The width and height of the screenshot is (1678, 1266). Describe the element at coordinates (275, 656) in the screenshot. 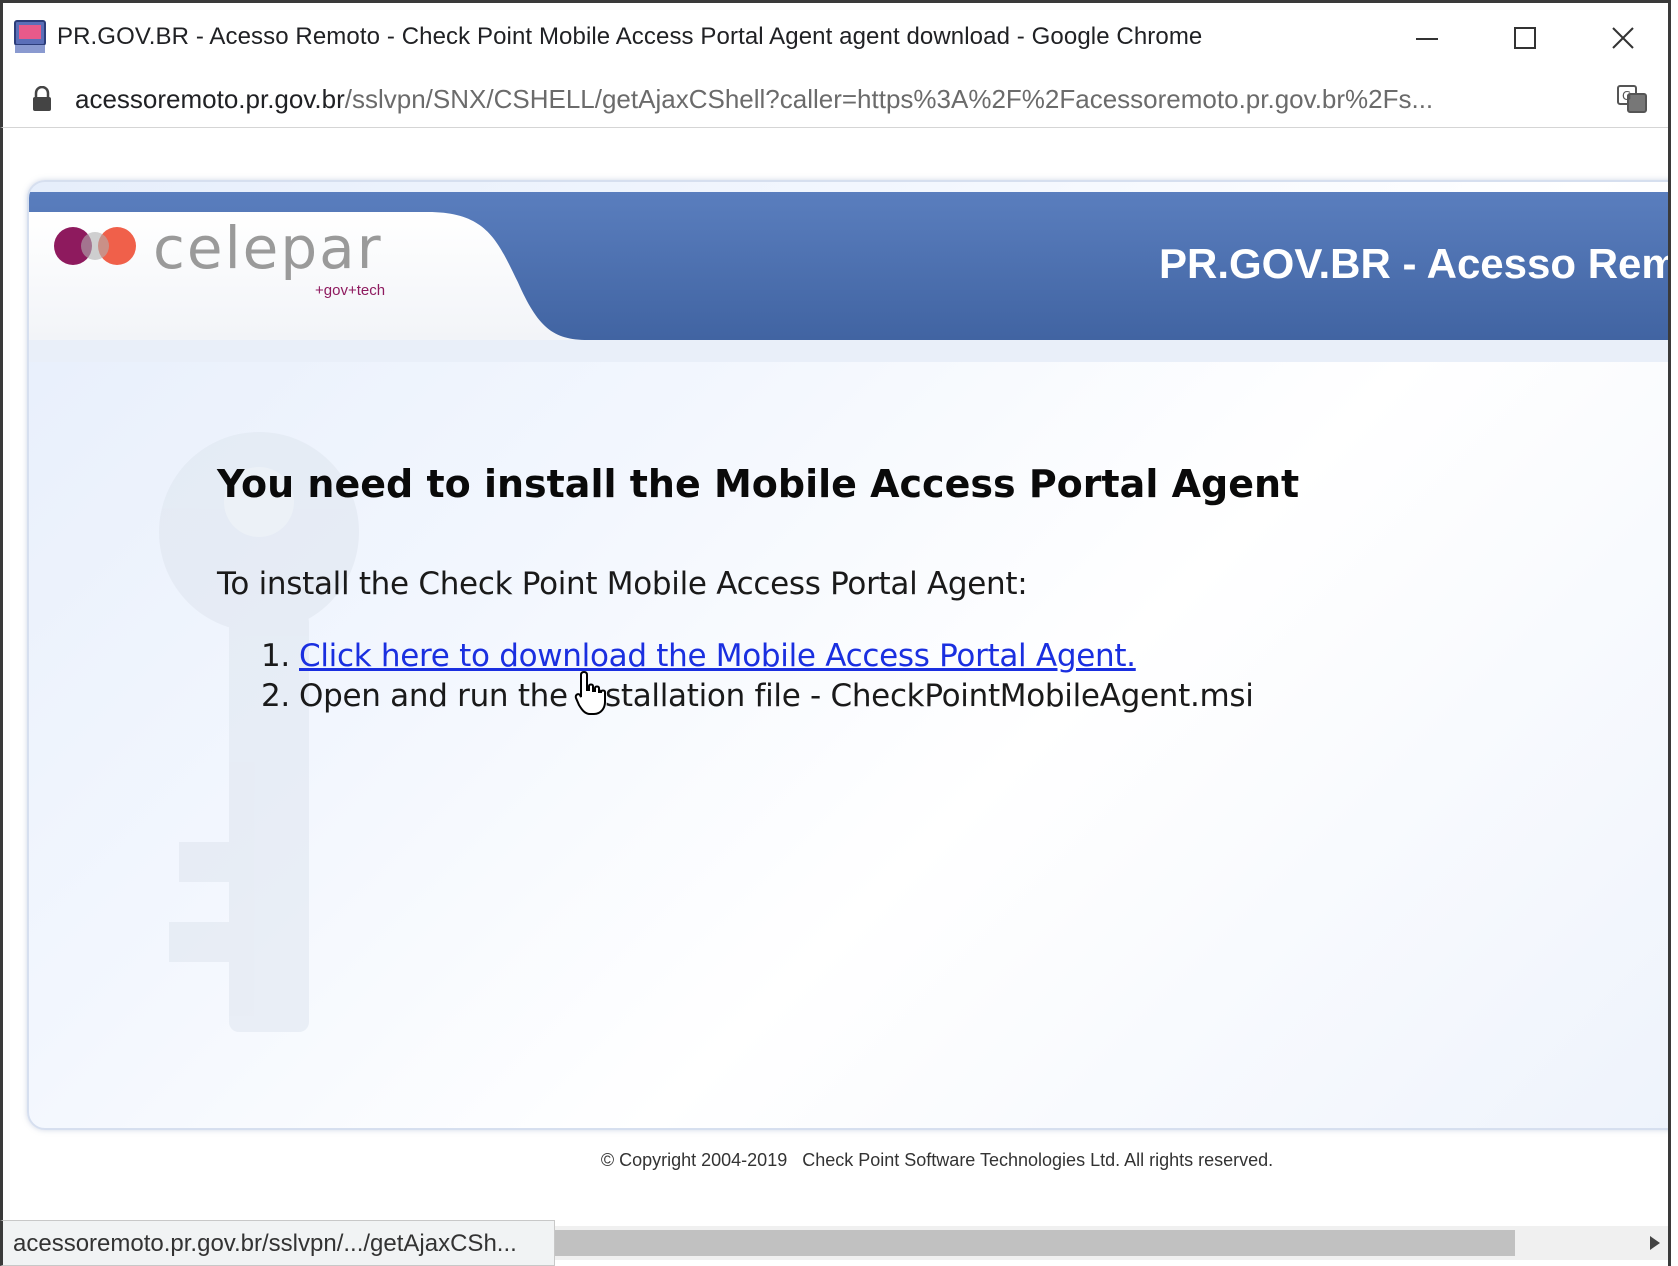

I see `step-number: 1.` at that location.